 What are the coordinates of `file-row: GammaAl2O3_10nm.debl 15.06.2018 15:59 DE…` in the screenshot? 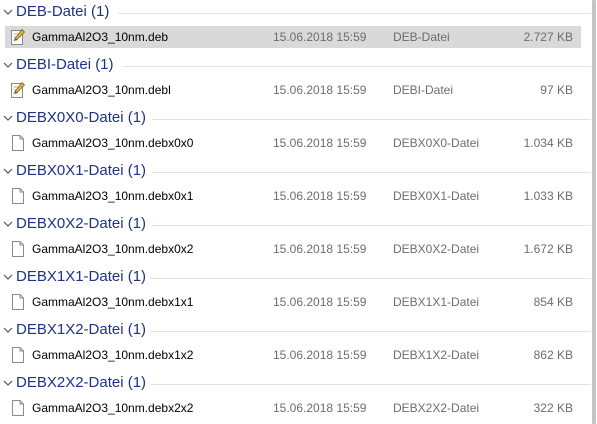 It's located at (293, 90).